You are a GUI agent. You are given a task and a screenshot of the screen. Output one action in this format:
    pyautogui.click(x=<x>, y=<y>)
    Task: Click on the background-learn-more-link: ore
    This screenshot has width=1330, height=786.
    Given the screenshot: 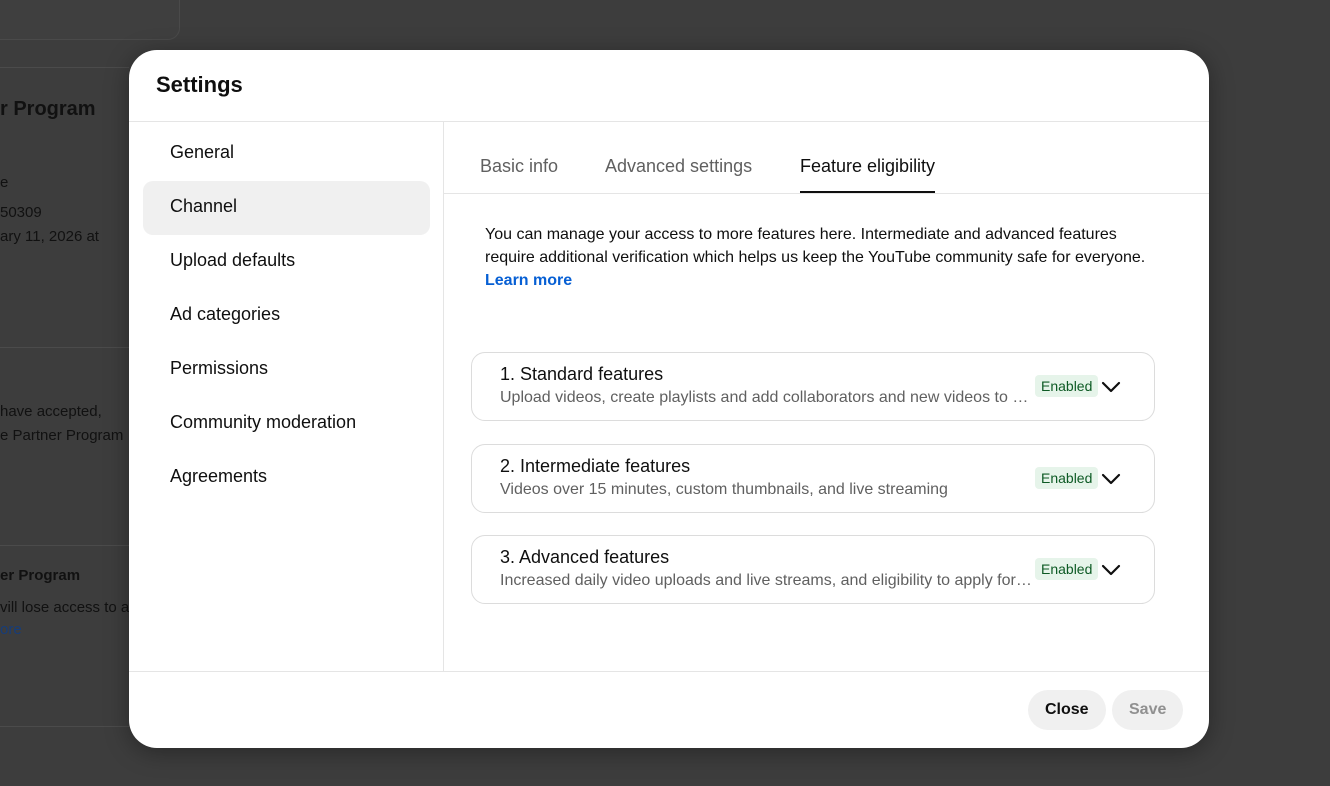 What is the action you would take?
    pyautogui.click(x=11, y=629)
    